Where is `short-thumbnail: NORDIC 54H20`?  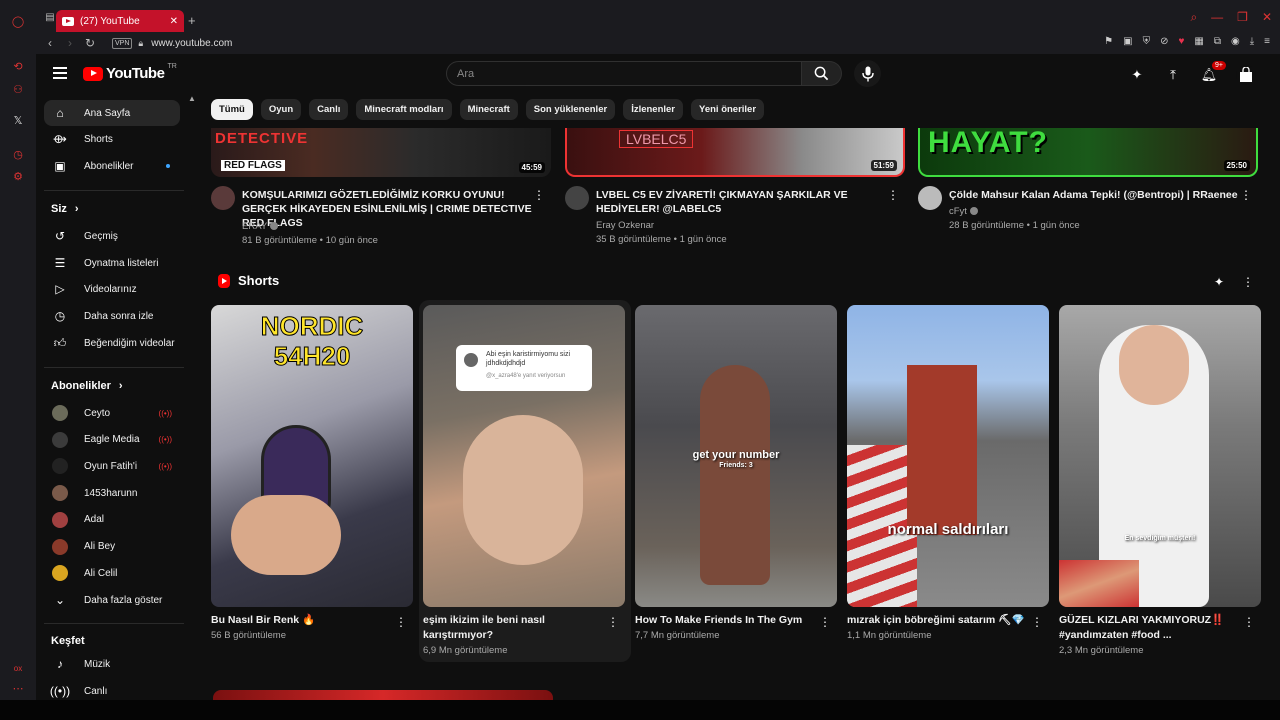
short-thumbnail: NORDIC 54H20 is located at coordinates (312, 456).